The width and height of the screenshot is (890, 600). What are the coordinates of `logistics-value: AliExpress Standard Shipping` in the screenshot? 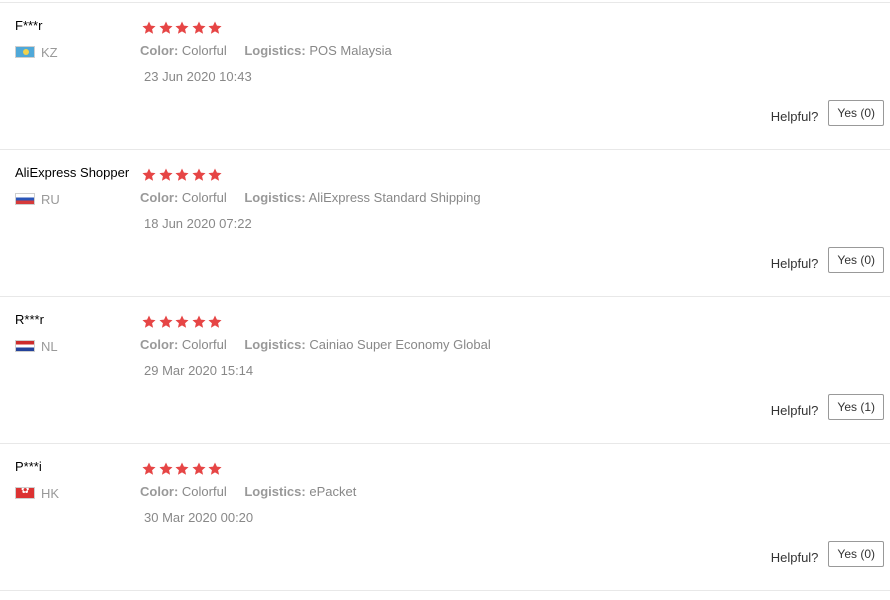 It's located at (394, 197).